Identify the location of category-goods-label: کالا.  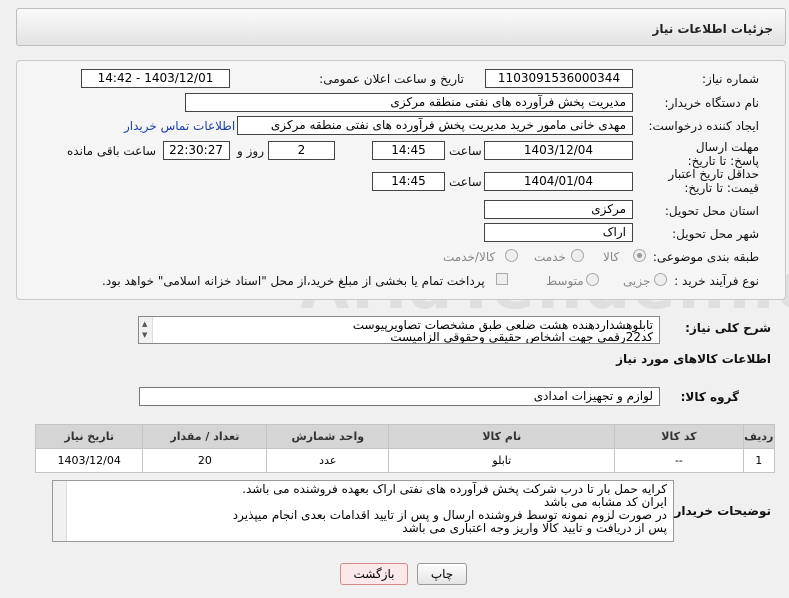
(611, 257).